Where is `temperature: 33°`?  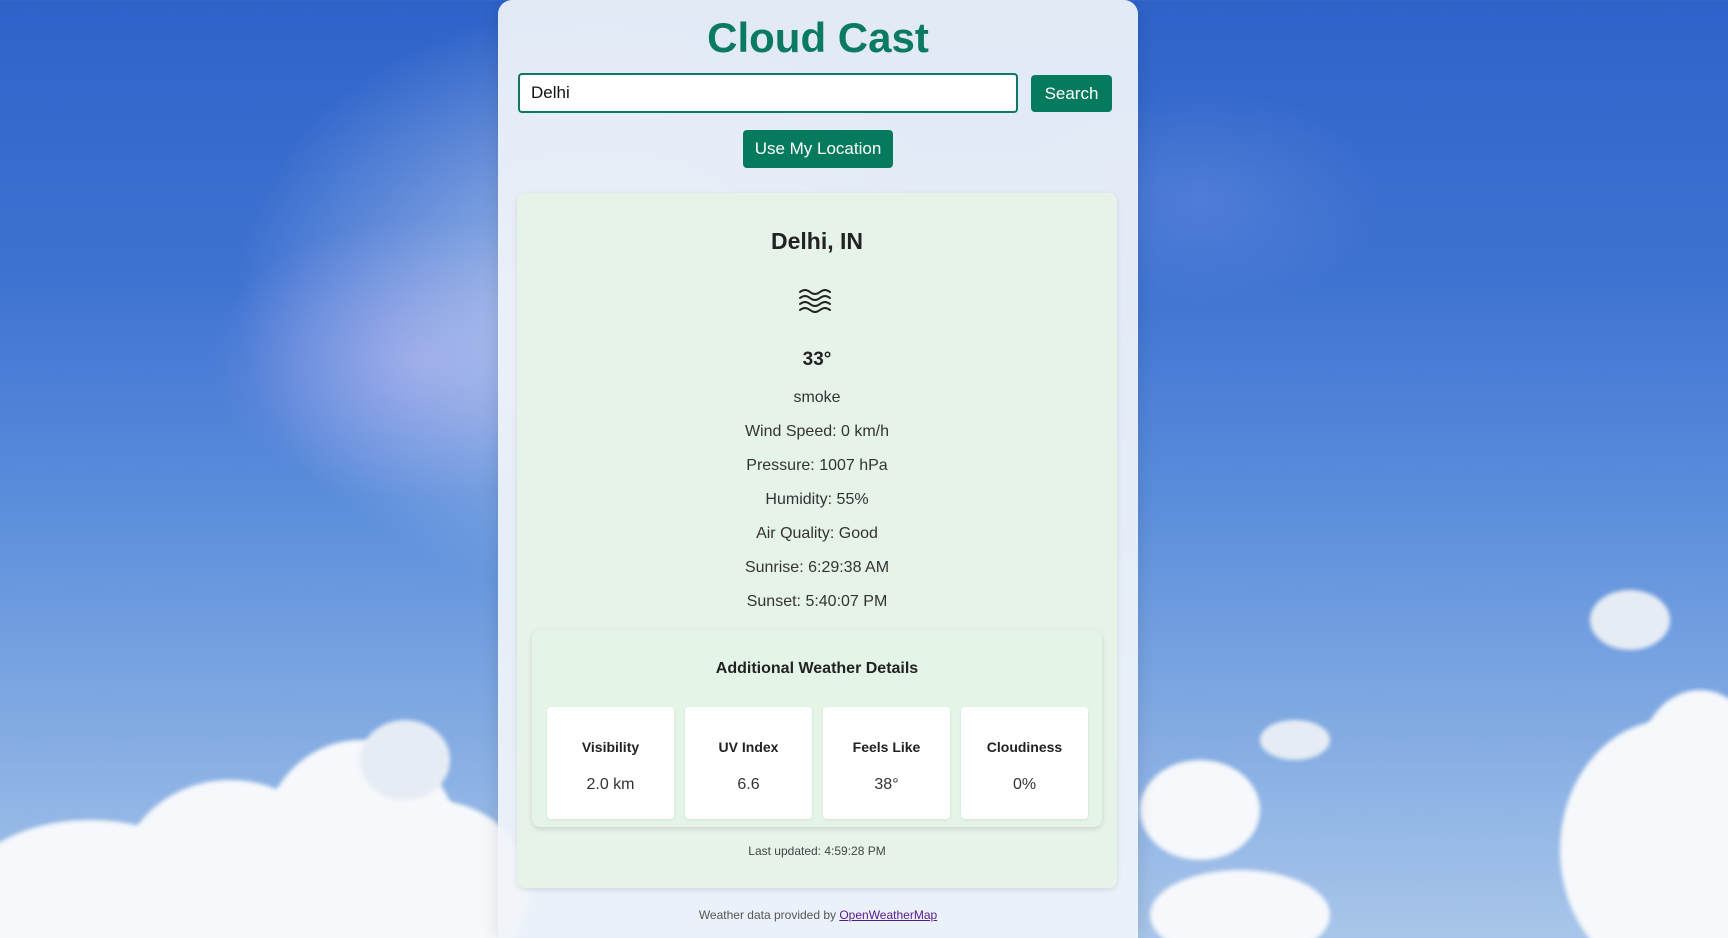
temperature: 33° is located at coordinates (817, 359).